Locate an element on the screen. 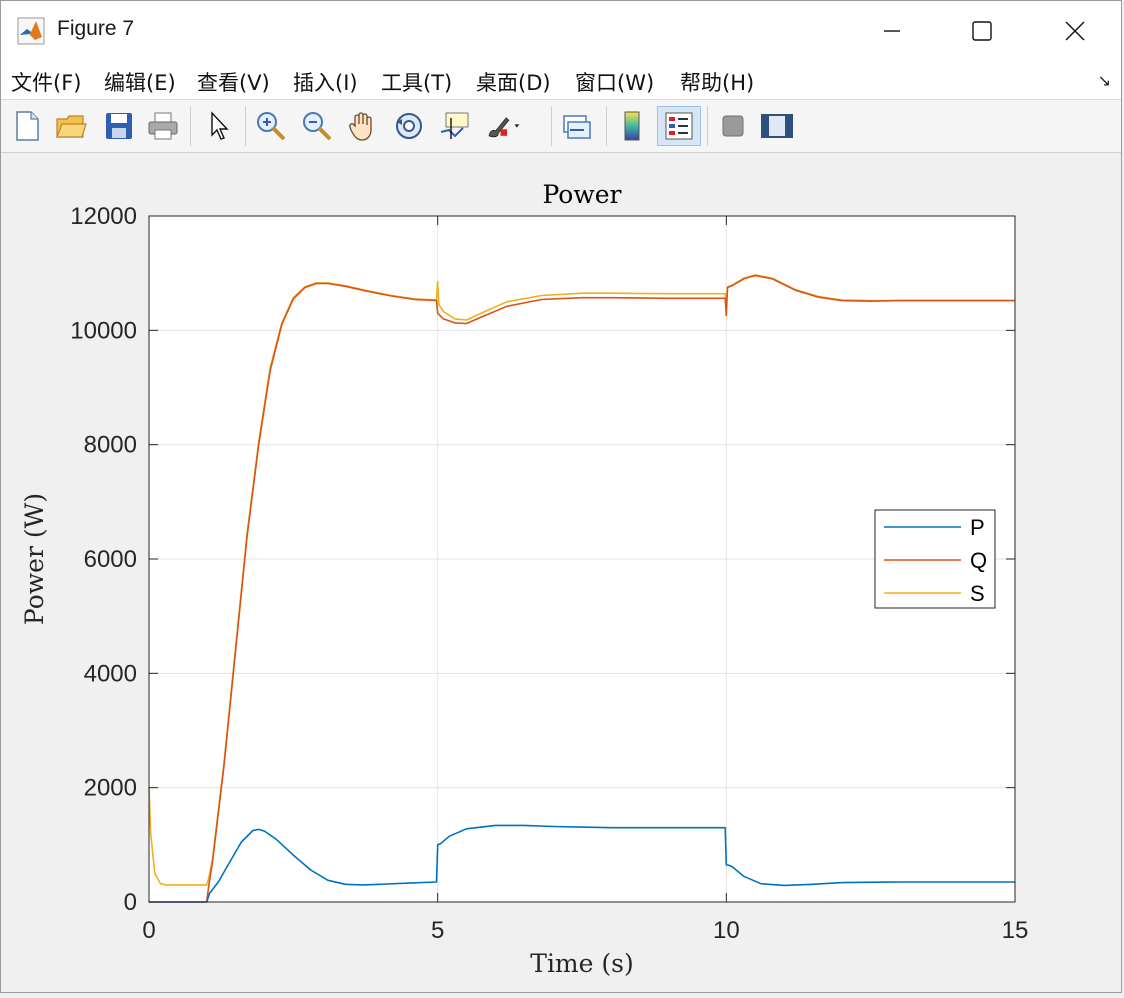 The height and width of the screenshot is (998, 1124). y-tick-label: 2000 is located at coordinates (110, 788).